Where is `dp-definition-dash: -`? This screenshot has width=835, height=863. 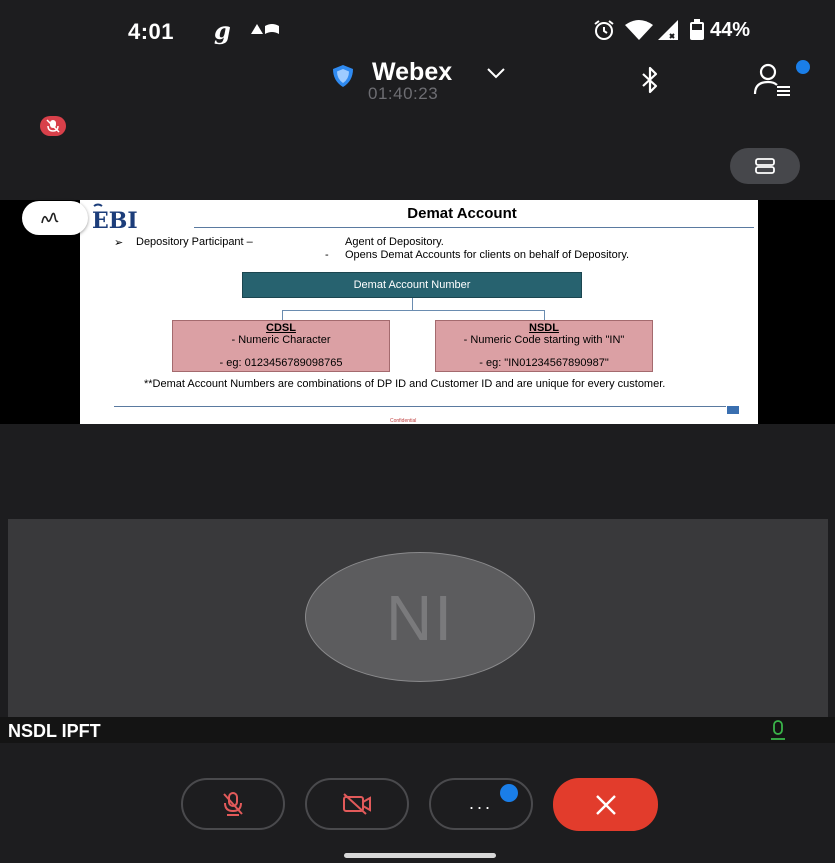
dp-definition-dash: - is located at coordinates (327, 255).